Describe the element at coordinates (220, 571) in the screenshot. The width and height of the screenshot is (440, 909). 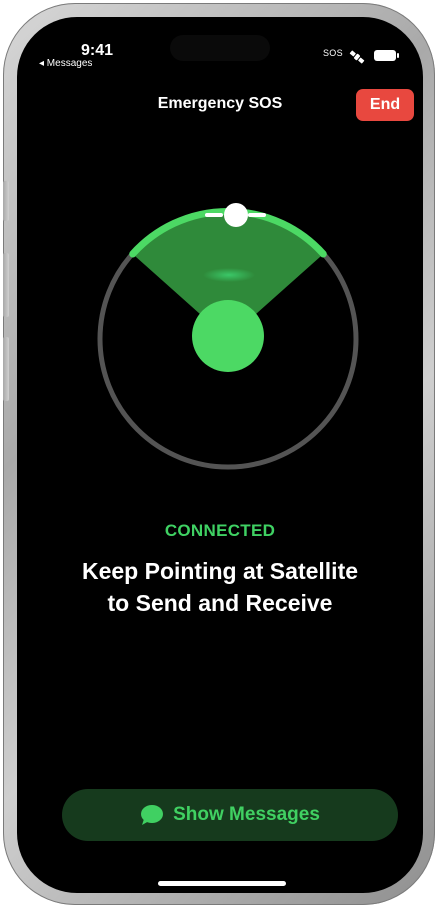
I see `headline-line-1: Keep Pointing at Satellite` at that location.